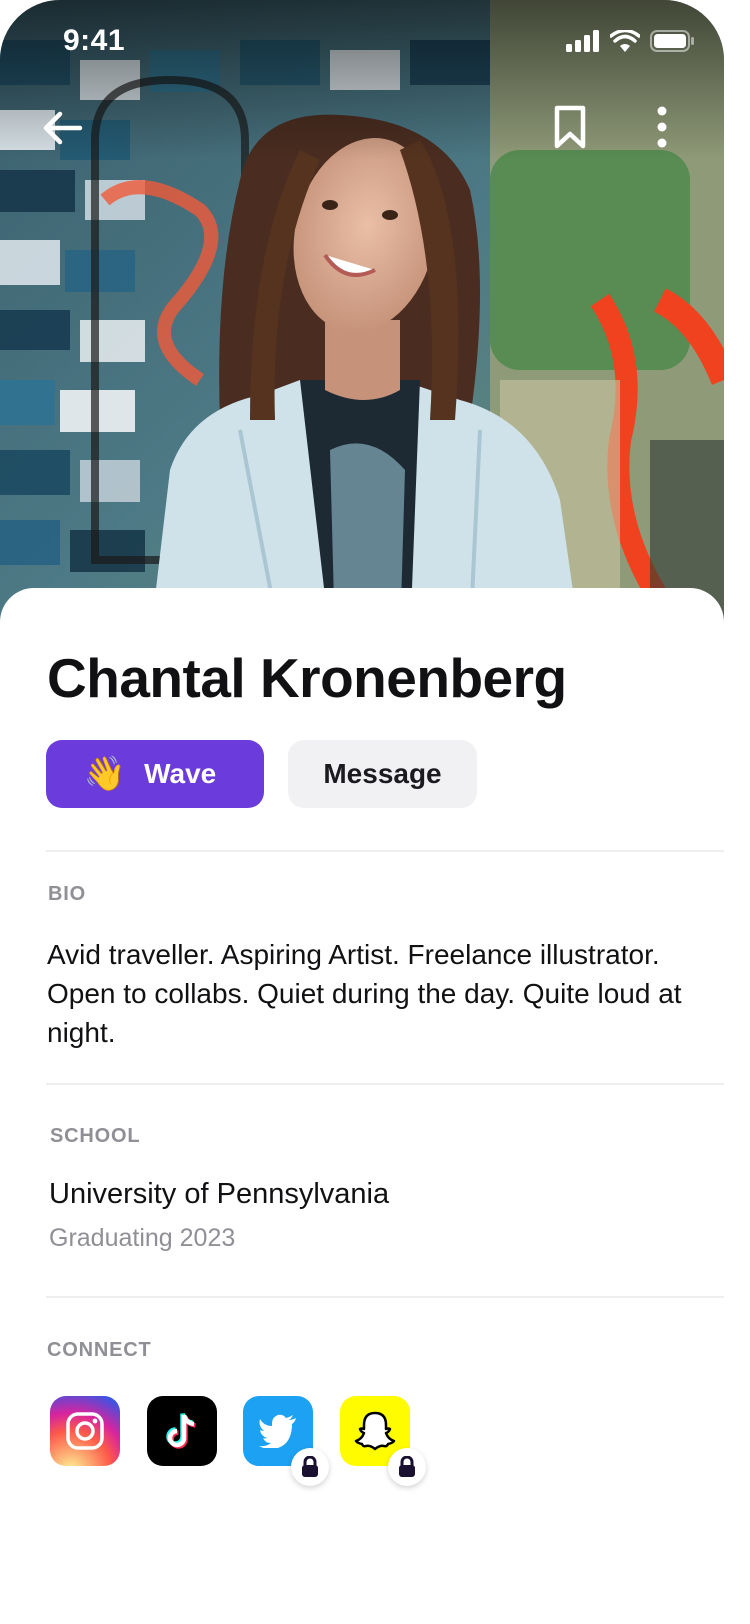  I want to click on back-button, so click(62, 128).